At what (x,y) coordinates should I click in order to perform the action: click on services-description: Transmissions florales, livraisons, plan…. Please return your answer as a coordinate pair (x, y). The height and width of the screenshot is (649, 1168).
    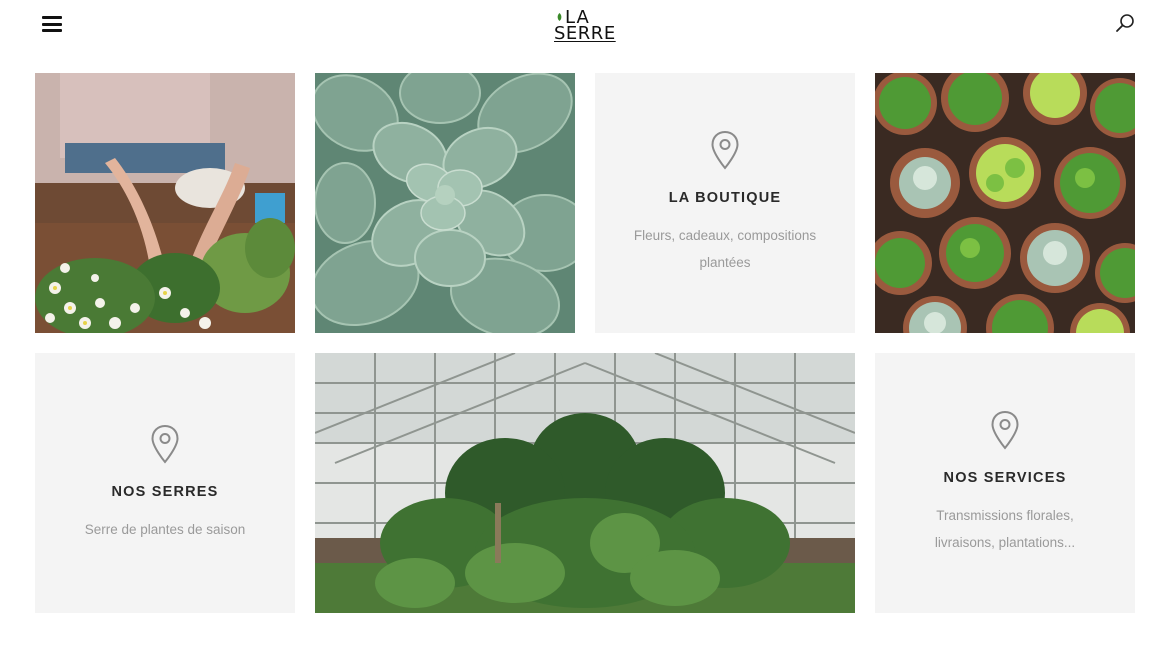
    Looking at the image, I should click on (1005, 529).